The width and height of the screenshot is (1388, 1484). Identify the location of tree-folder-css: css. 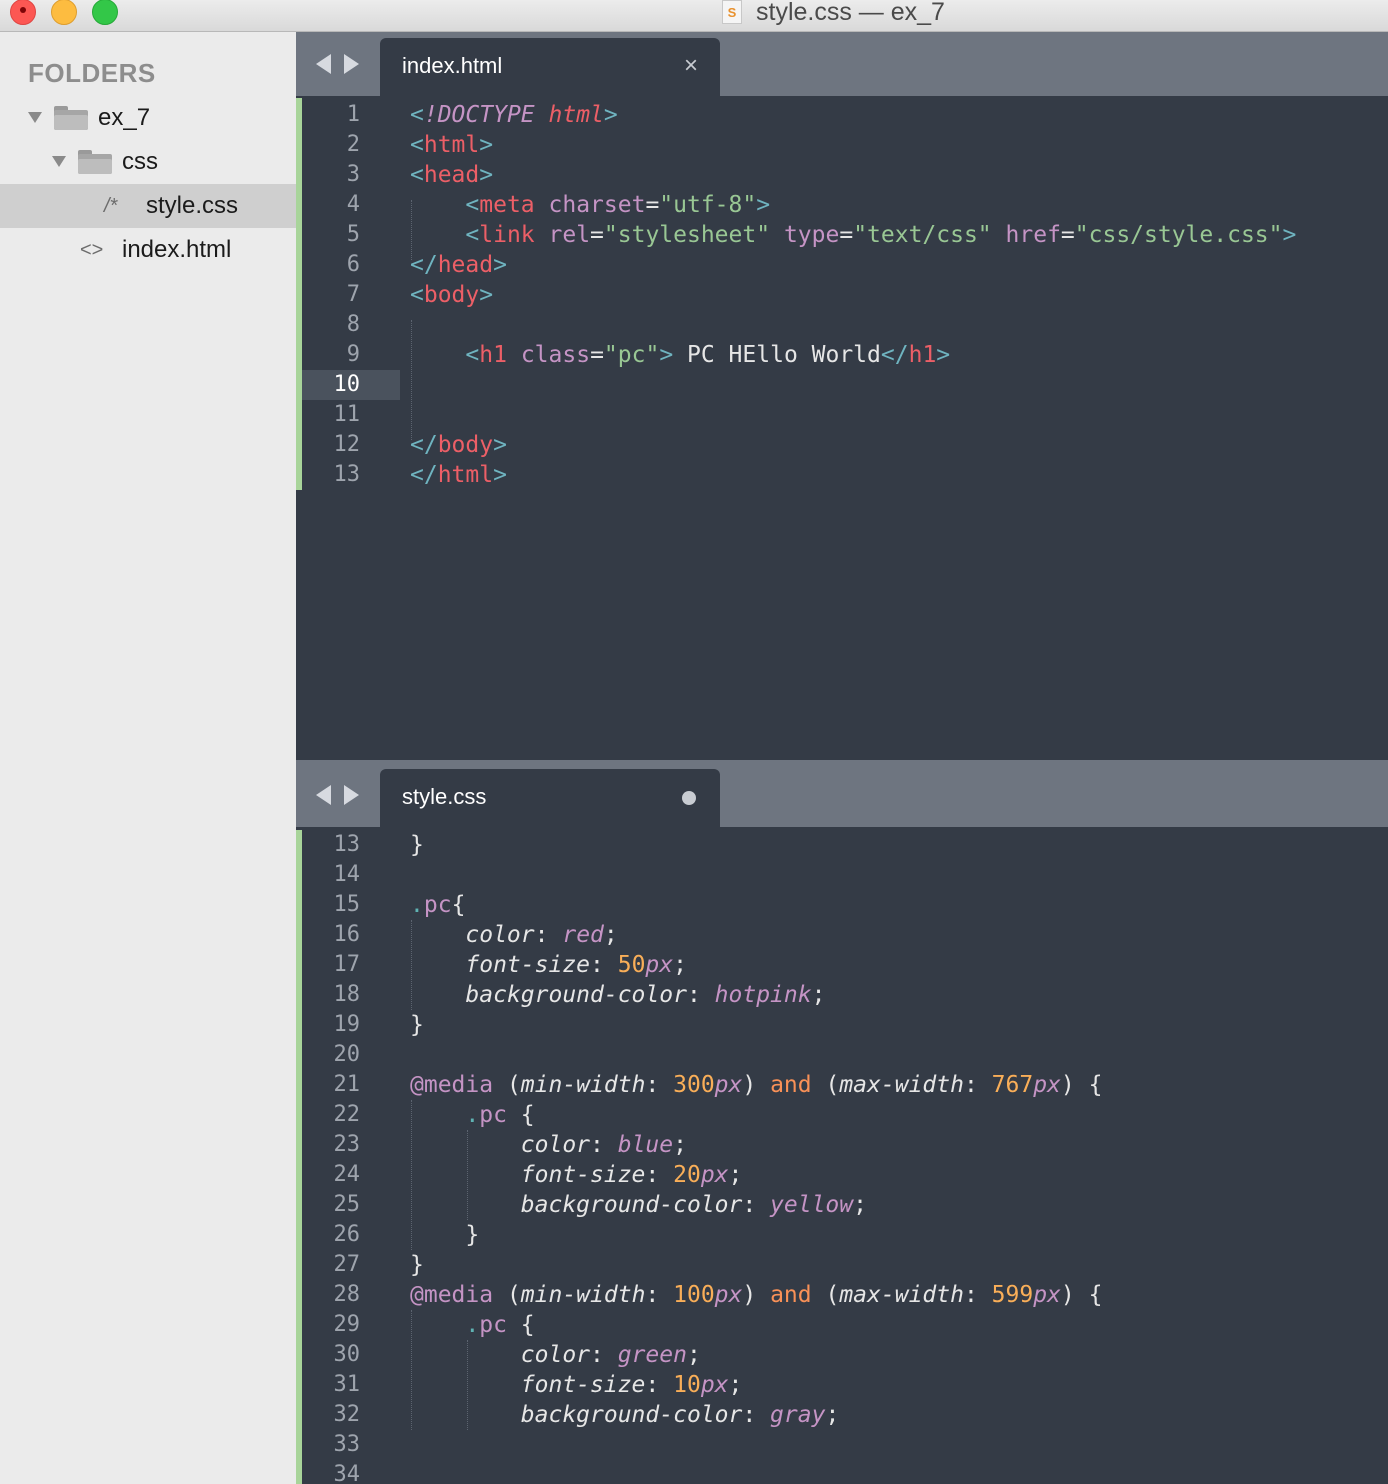
(148, 162).